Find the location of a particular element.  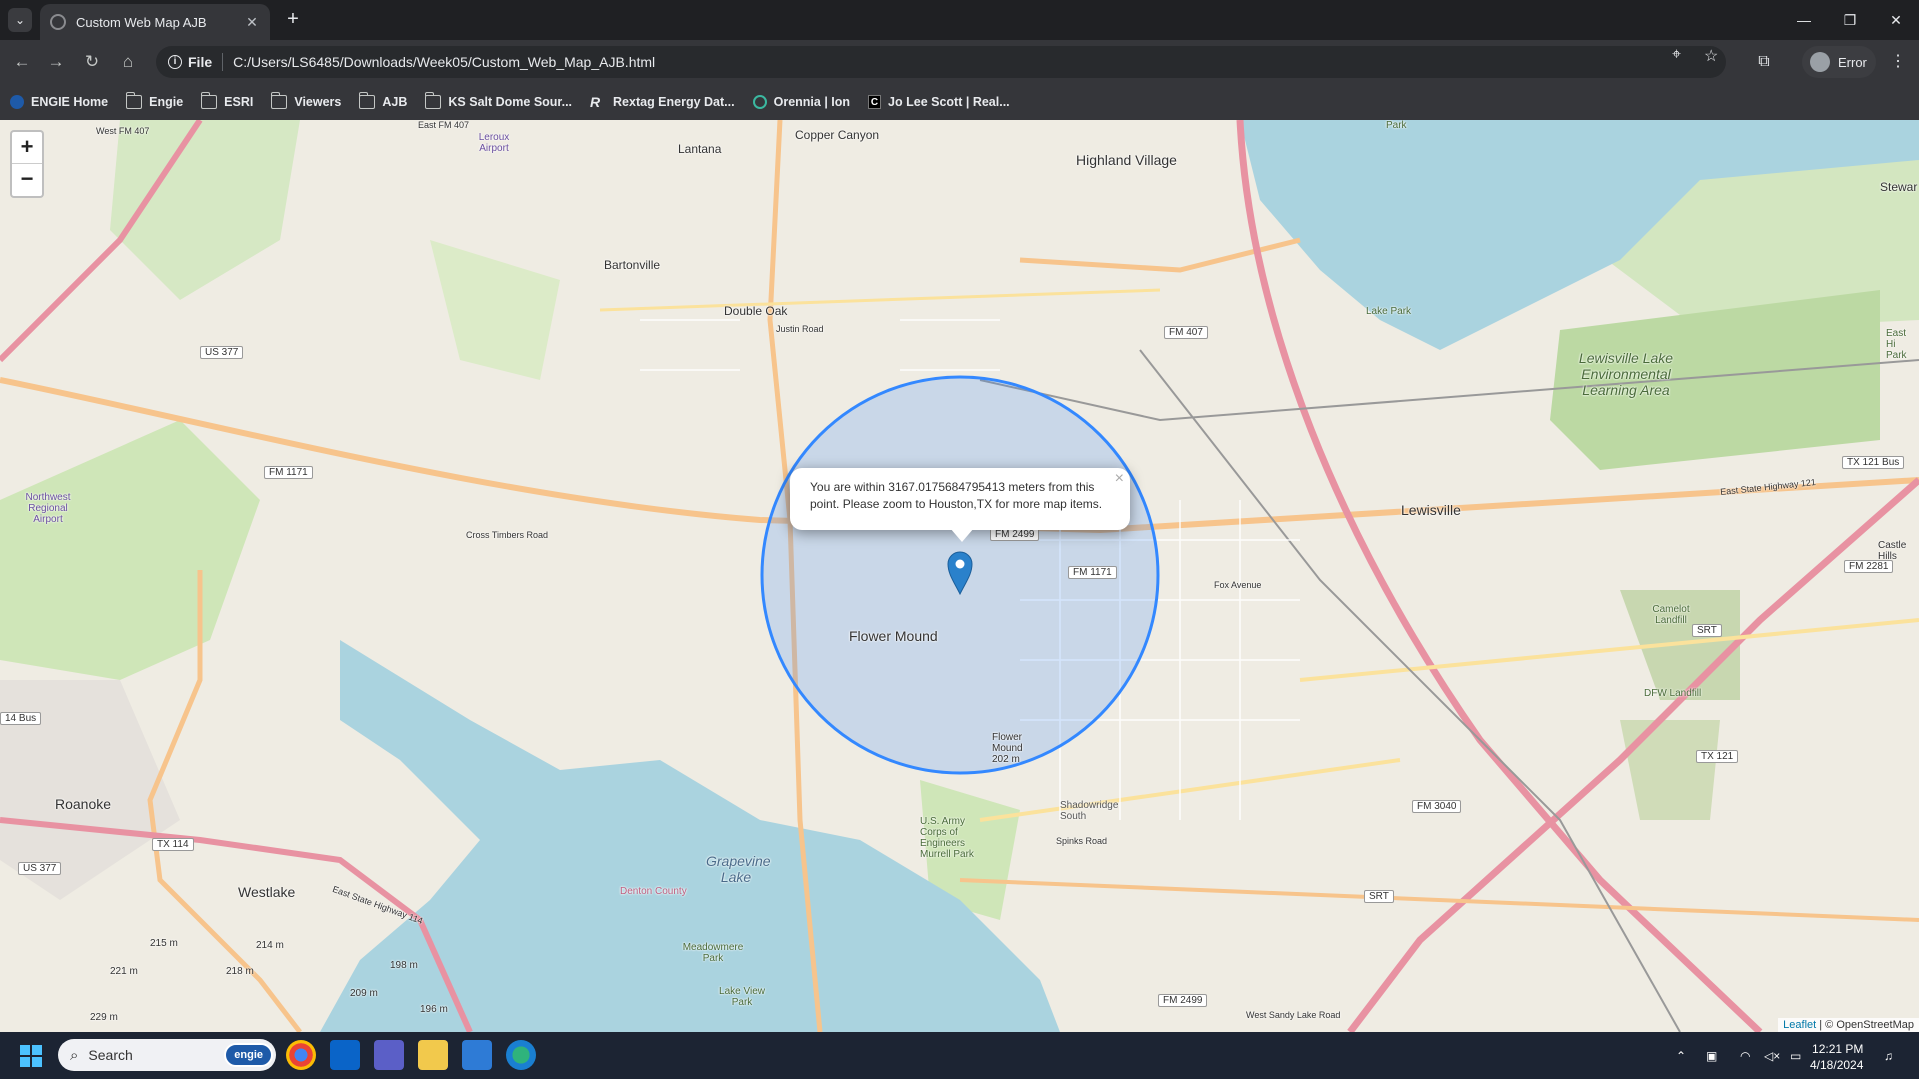

place-label: Lake View Park is located at coordinates (742, 997).